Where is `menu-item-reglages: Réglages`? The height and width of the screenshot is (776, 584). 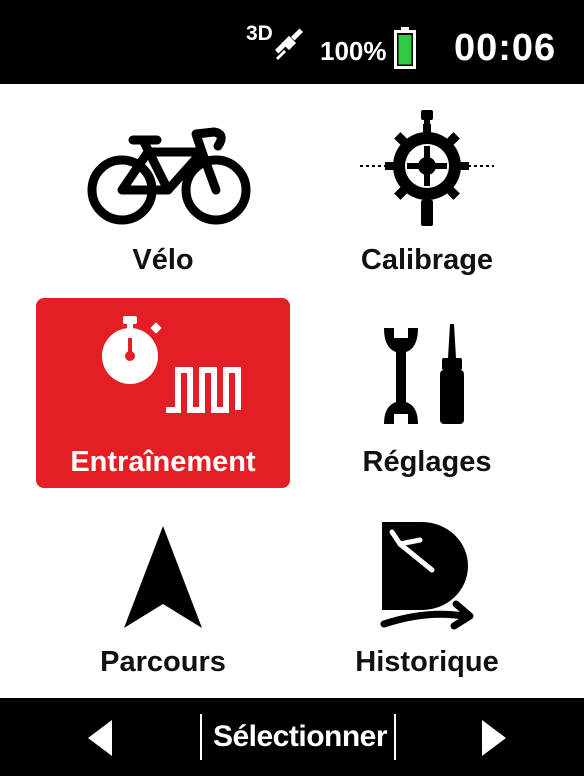 menu-item-reglages: Réglages is located at coordinates (427, 393).